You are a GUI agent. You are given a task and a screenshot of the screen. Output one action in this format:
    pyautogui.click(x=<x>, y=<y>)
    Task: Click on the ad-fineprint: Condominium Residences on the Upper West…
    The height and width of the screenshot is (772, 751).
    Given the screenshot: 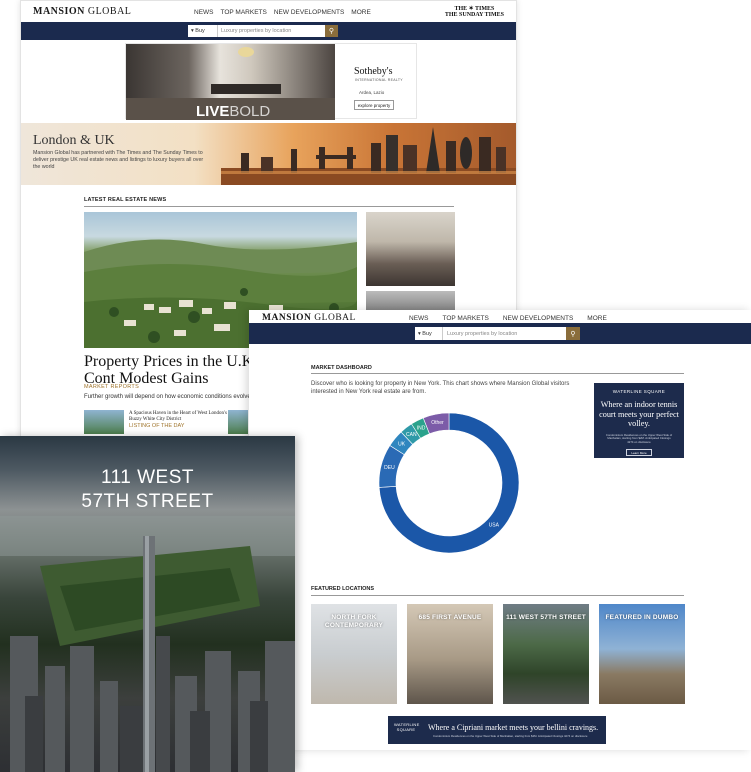 What is the action you would take?
    pyautogui.click(x=639, y=438)
    